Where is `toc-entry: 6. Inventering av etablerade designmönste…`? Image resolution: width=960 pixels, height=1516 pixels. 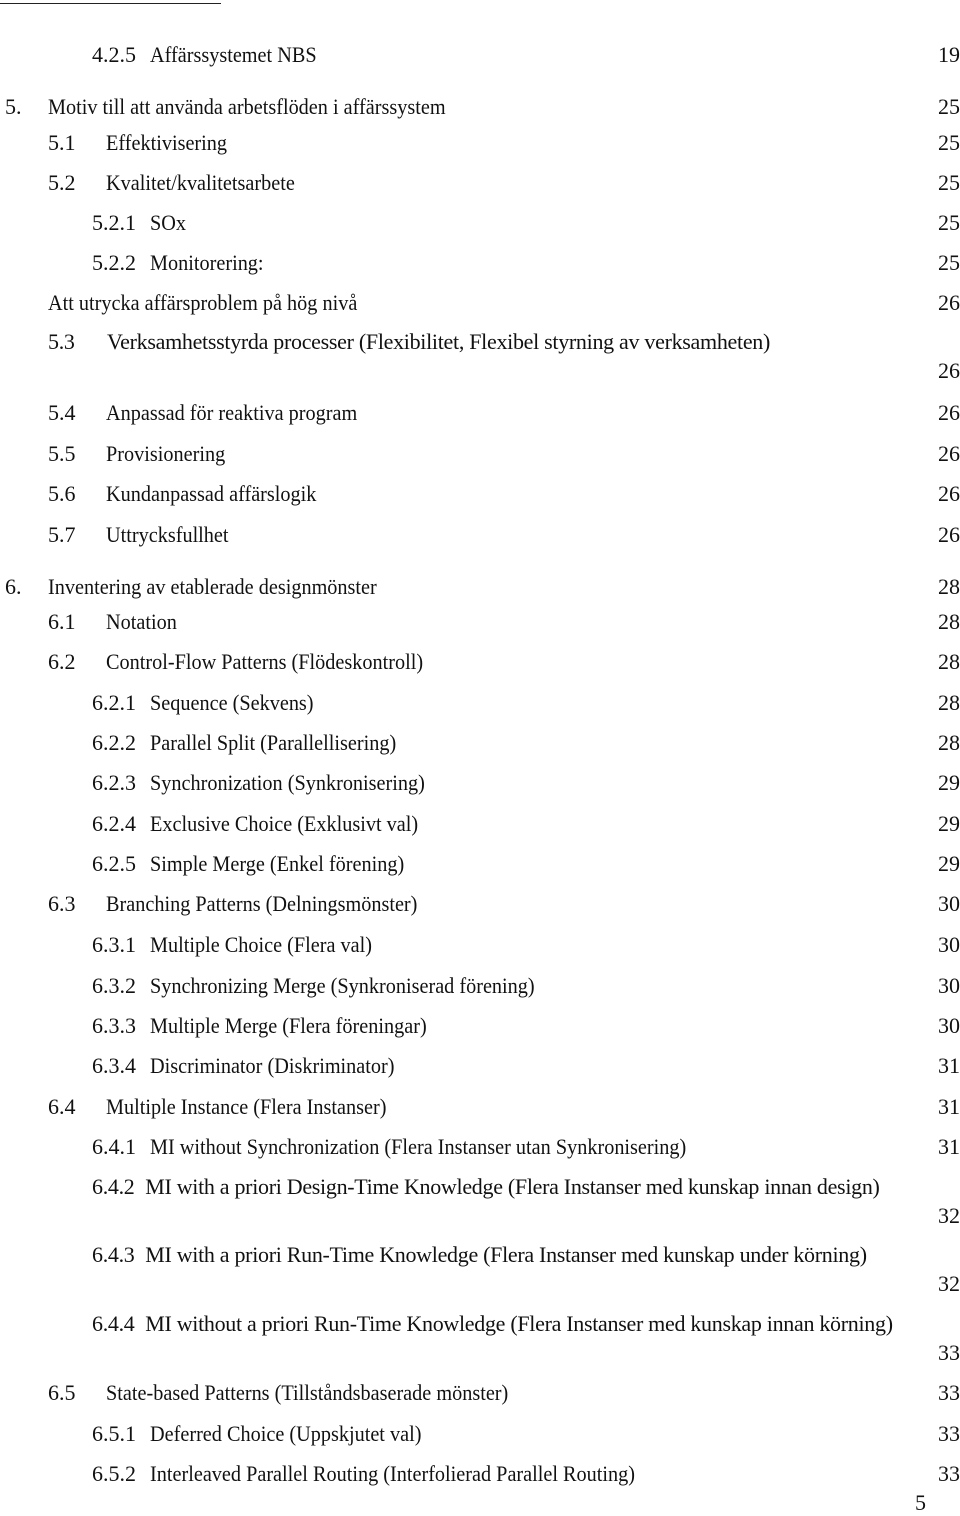 toc-entry: 6. Inventering av etablerade designmönste… is located at coordinates (480, 587).